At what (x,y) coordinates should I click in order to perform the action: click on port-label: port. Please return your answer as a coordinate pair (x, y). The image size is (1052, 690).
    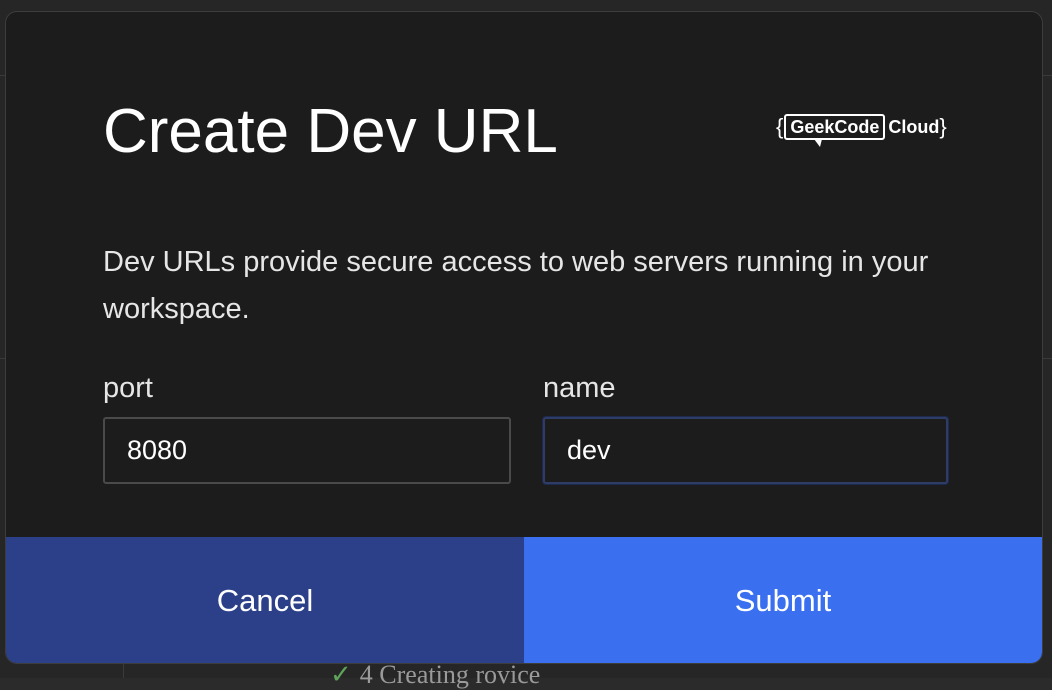
    Looking at the image, I should click on (128, 388).